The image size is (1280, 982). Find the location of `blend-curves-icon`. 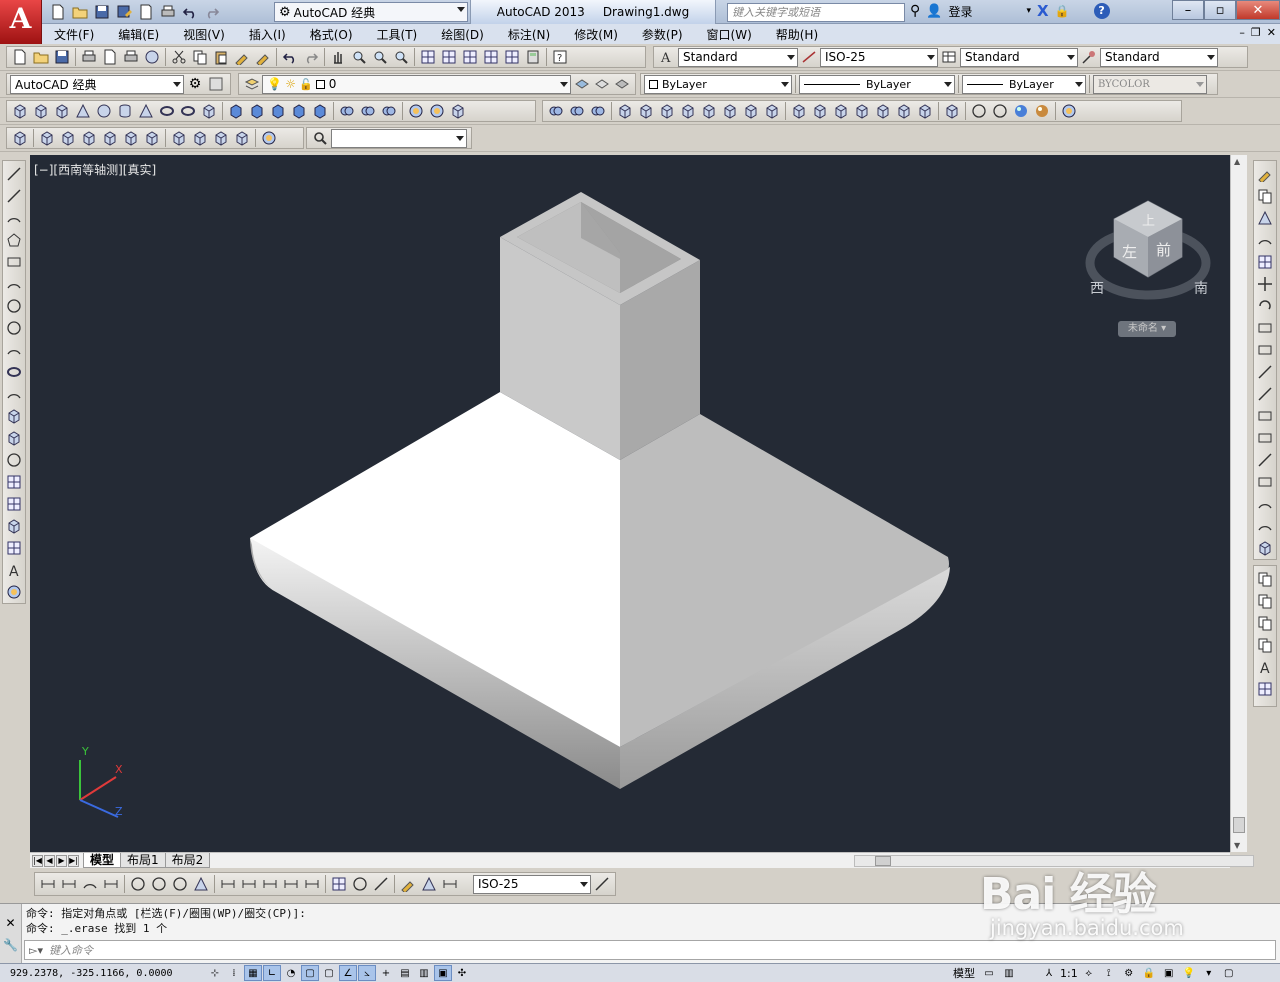

blend-curves-icon is located at coordinates (1265, 526).